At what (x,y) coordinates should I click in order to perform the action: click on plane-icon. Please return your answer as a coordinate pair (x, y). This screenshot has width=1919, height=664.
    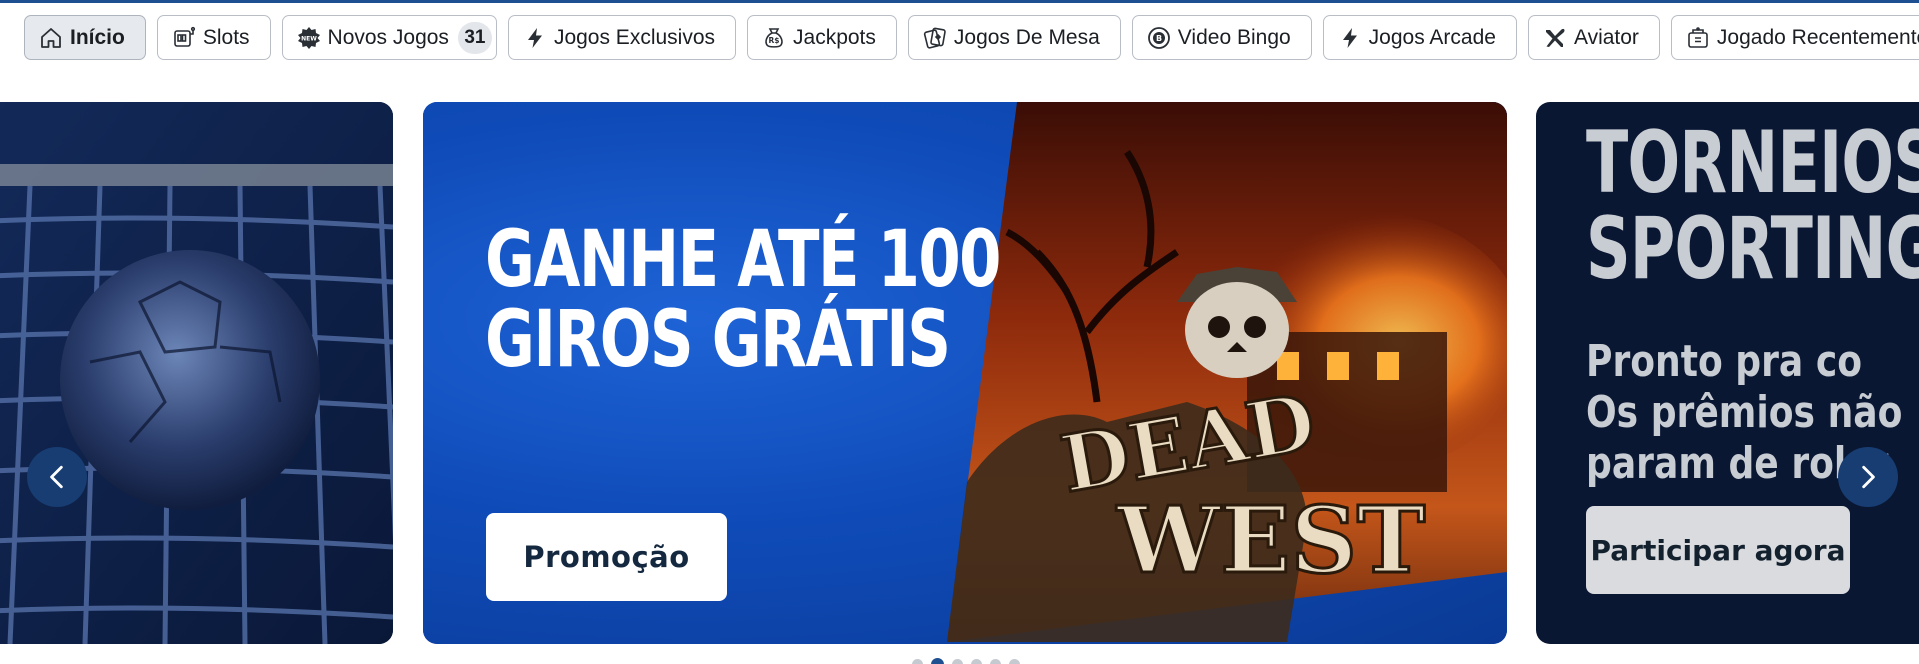
    Looking at the image, I should click on (1555, 38).